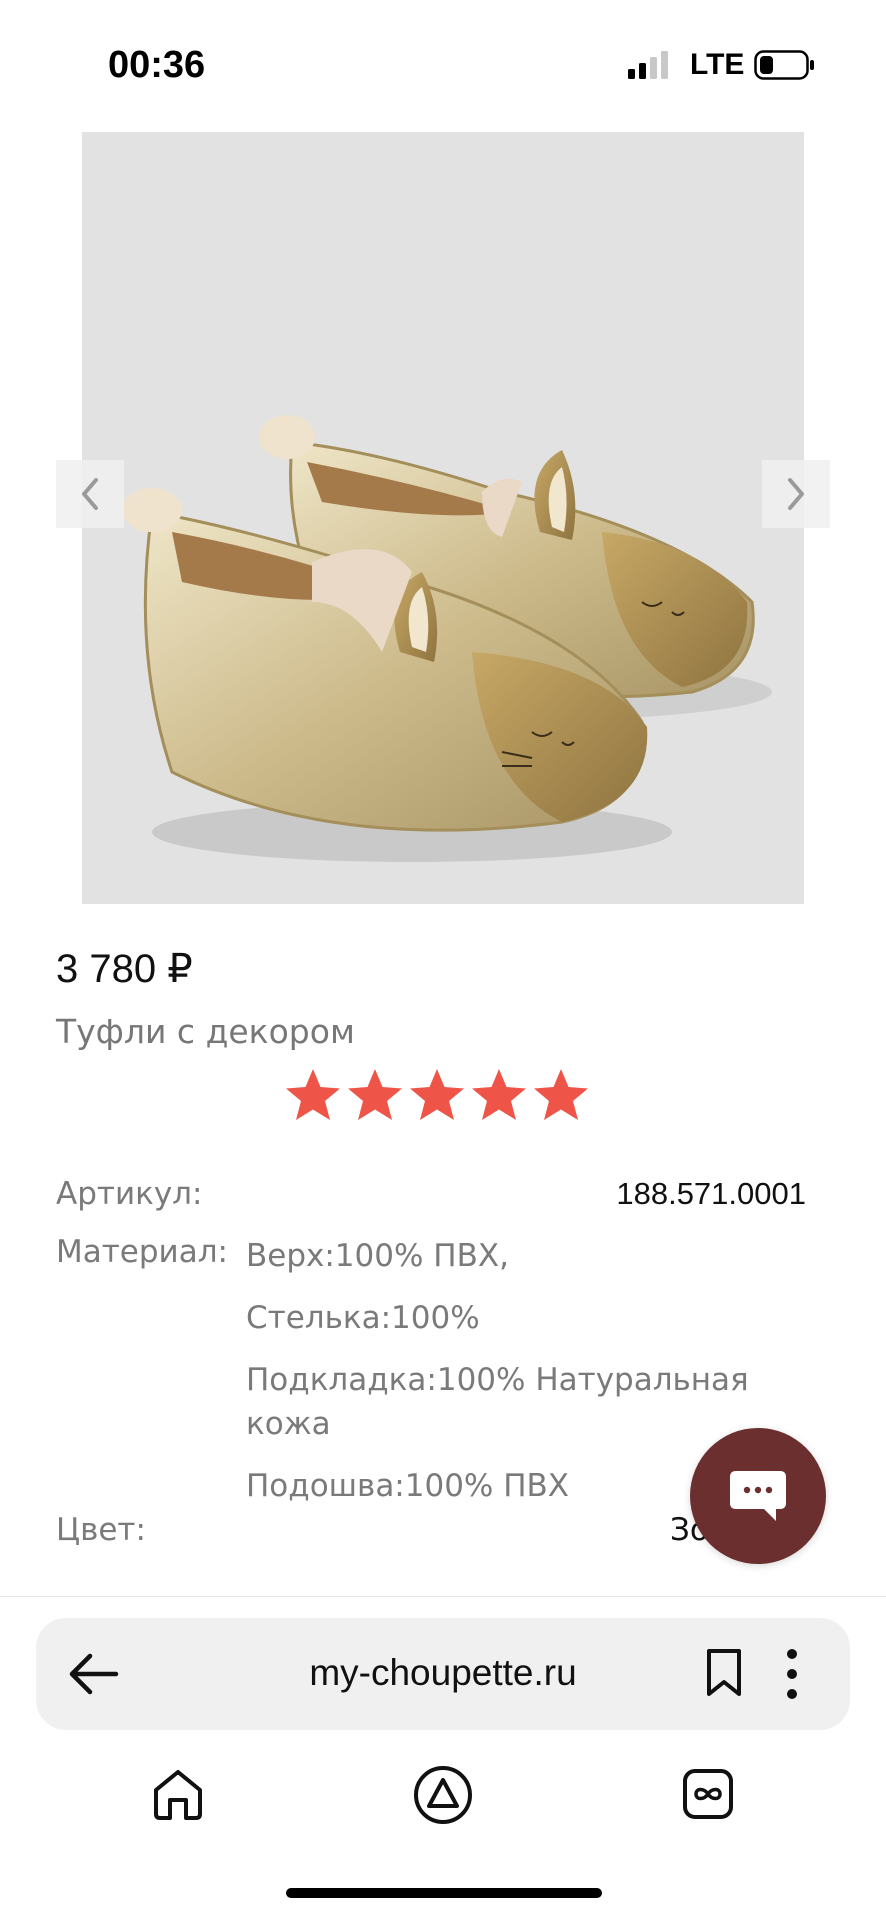  I want to click on signal-icon, so click(648, 65).